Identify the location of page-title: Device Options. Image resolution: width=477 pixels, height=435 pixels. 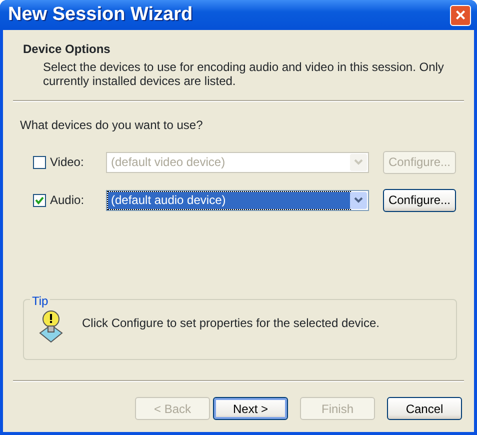
(67, 49).